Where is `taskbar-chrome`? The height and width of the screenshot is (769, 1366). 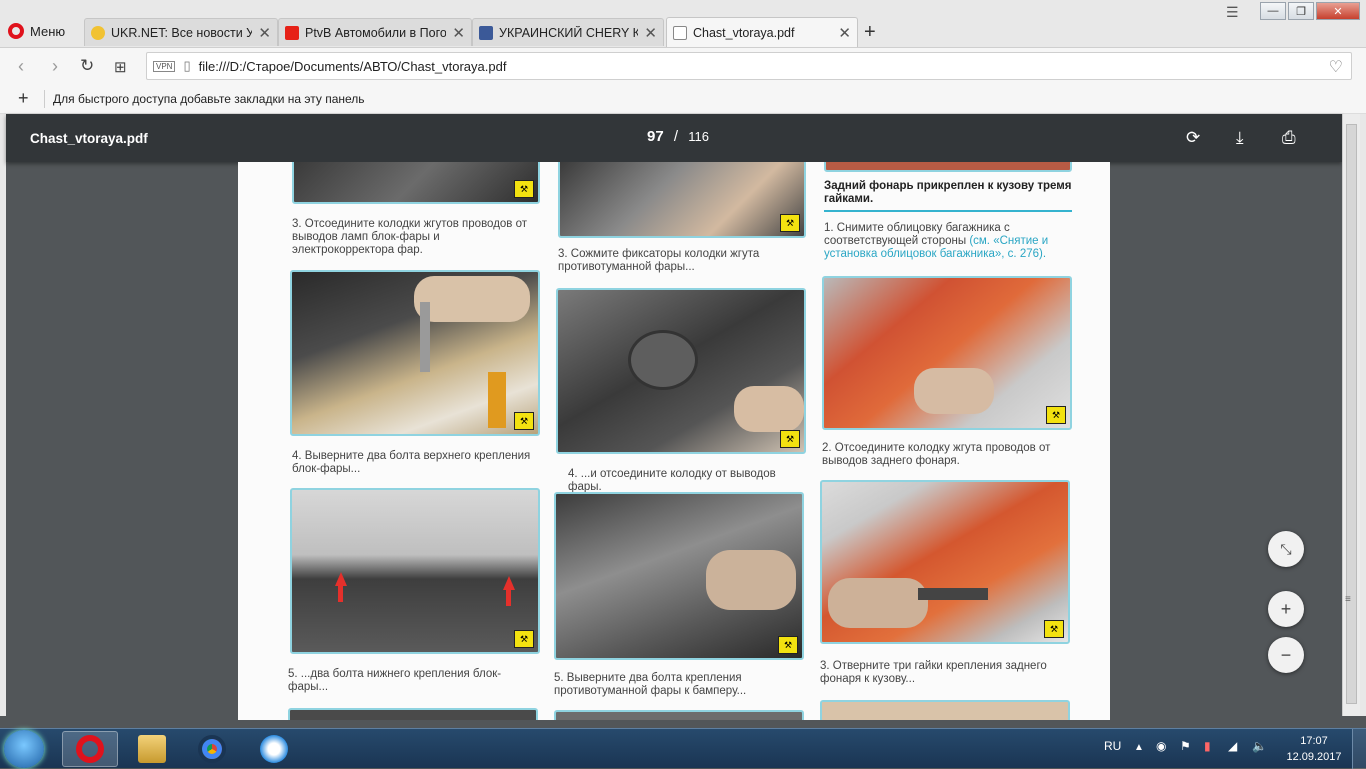
taskbar-chrome is located at coordinates (212, 749).